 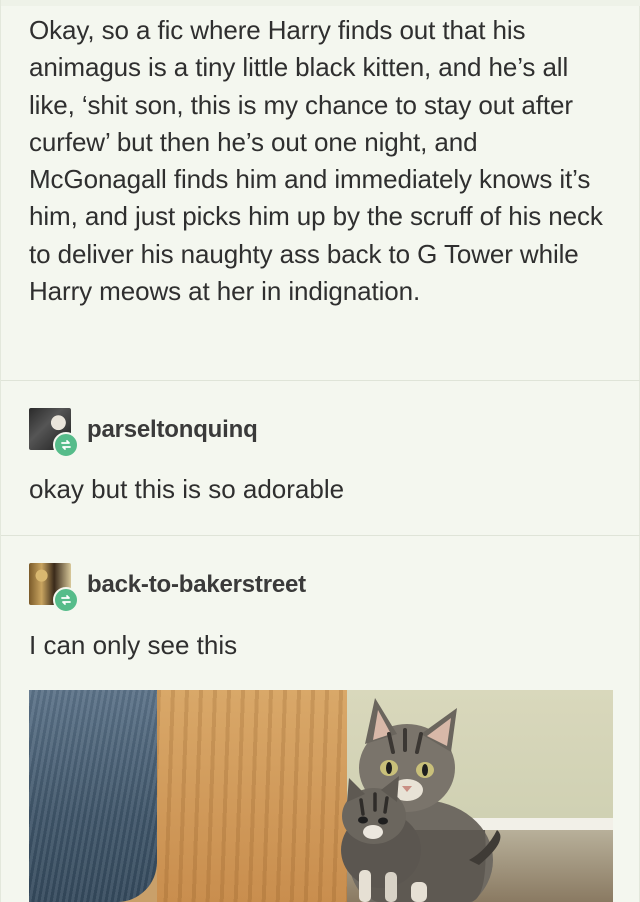 What do you see at coordinates (187, 489) in the screenshot?
I see `reblog-comment: okay but this is so adorable` at bounding box center [187, 489].